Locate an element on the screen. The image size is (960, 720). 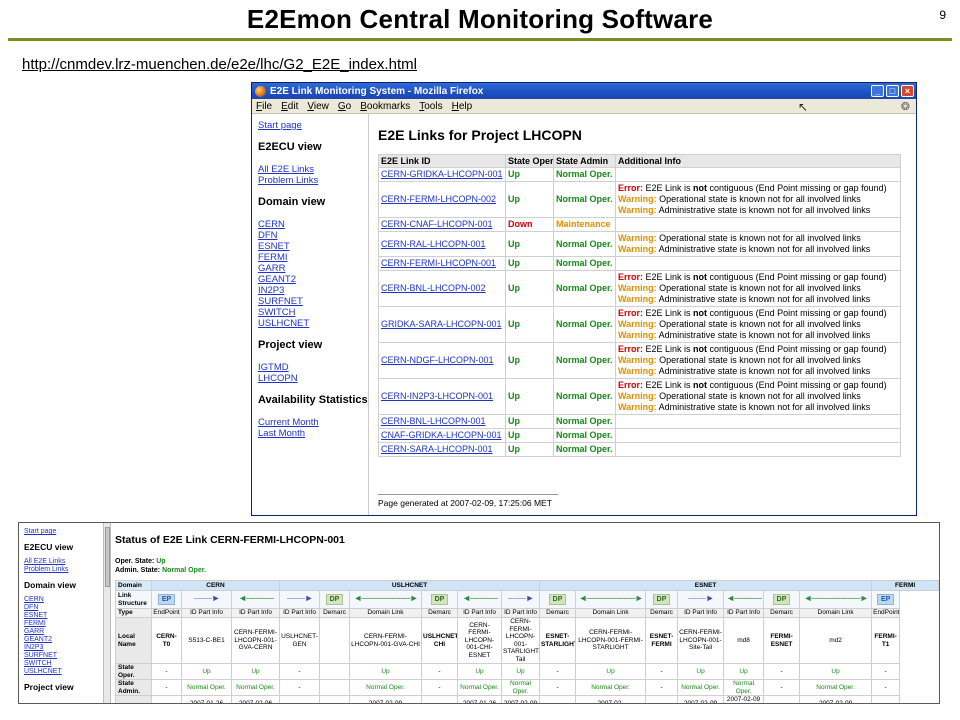
status-nav-domain-garr: GARR is located at coordinates (63, 632).